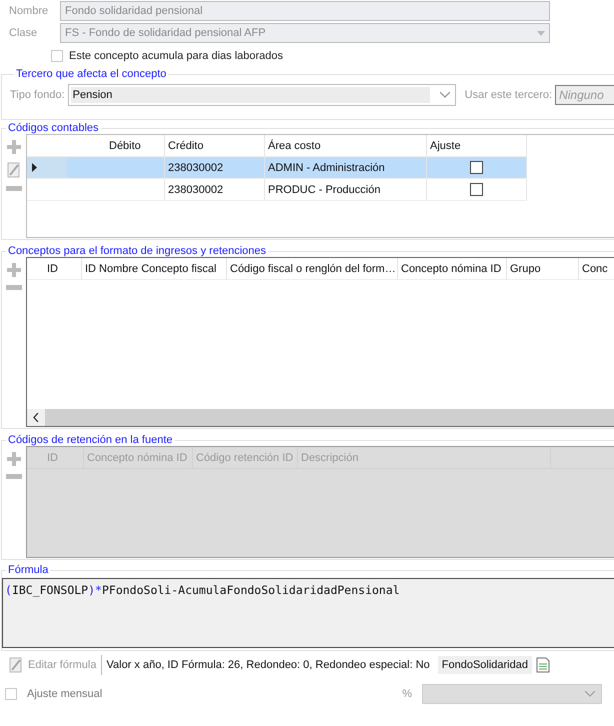 This screenshot has width=614, height=726. Describe the element at coordinates (324, 190) in the screenshot. I see `table-cell: PRODUC - Producción` at that location.